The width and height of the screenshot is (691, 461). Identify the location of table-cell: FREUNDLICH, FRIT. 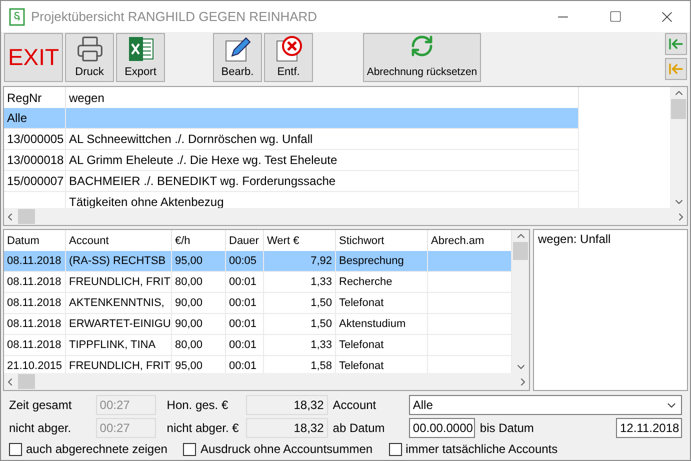
(119, 282).